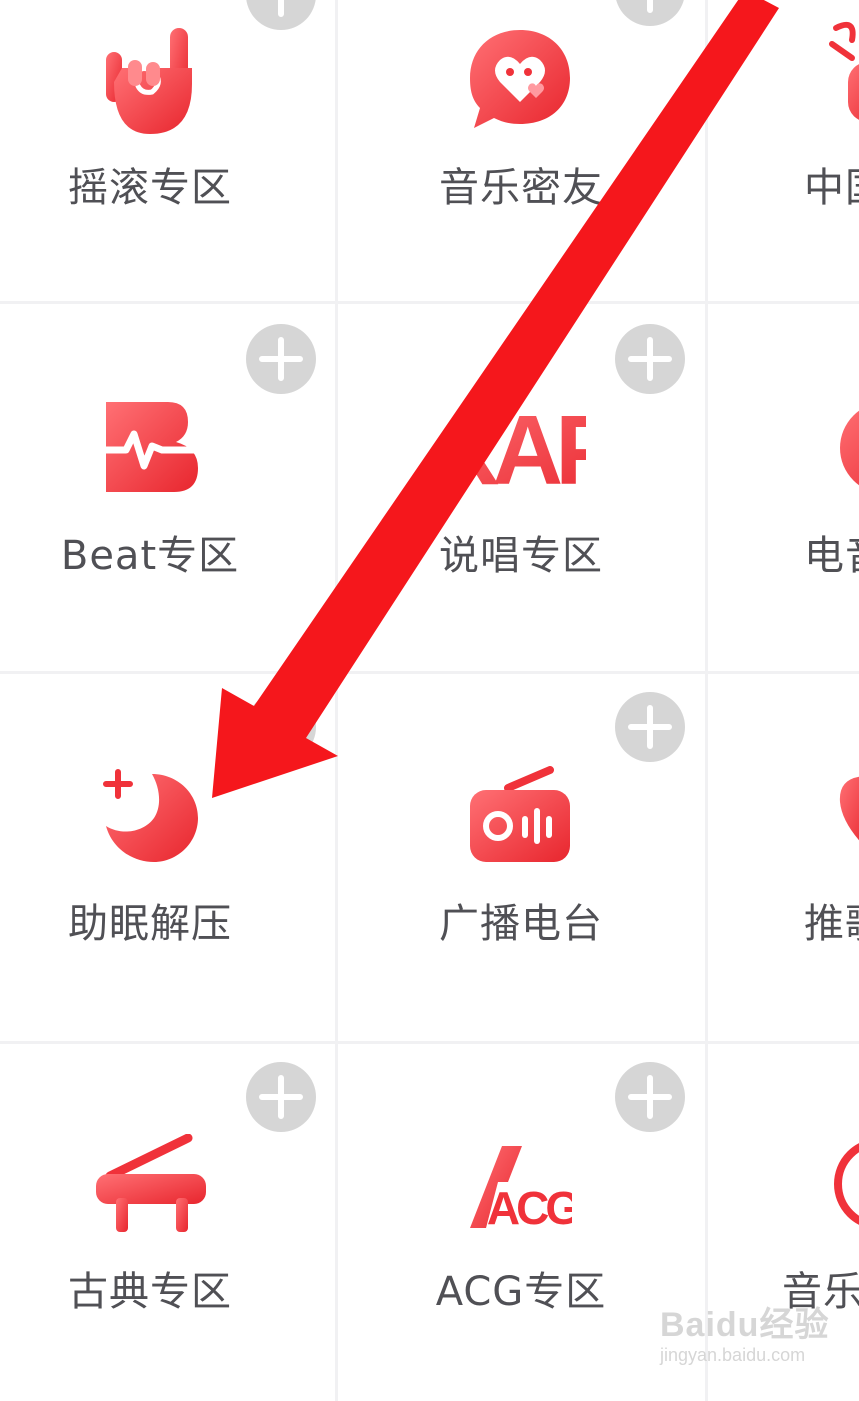  Describe the element at coordinates (831, 556) in the screenshot. I see `tile-label: 电音` at that location.